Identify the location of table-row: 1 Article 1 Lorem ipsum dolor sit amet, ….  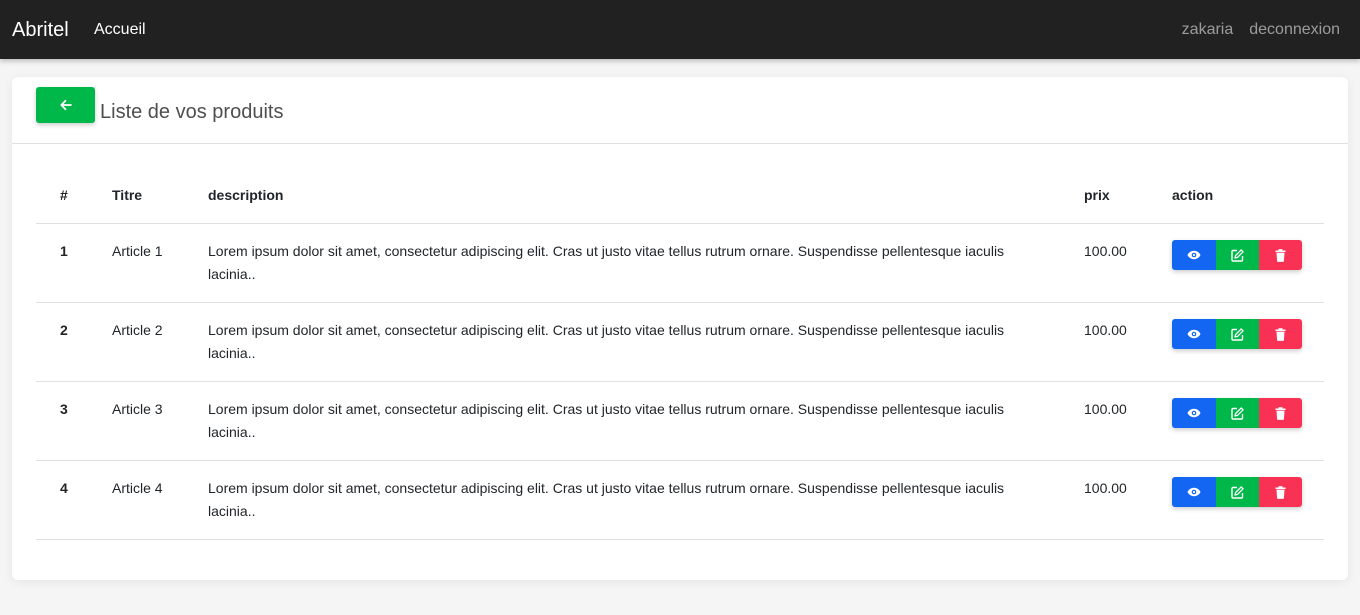
(680, 263).